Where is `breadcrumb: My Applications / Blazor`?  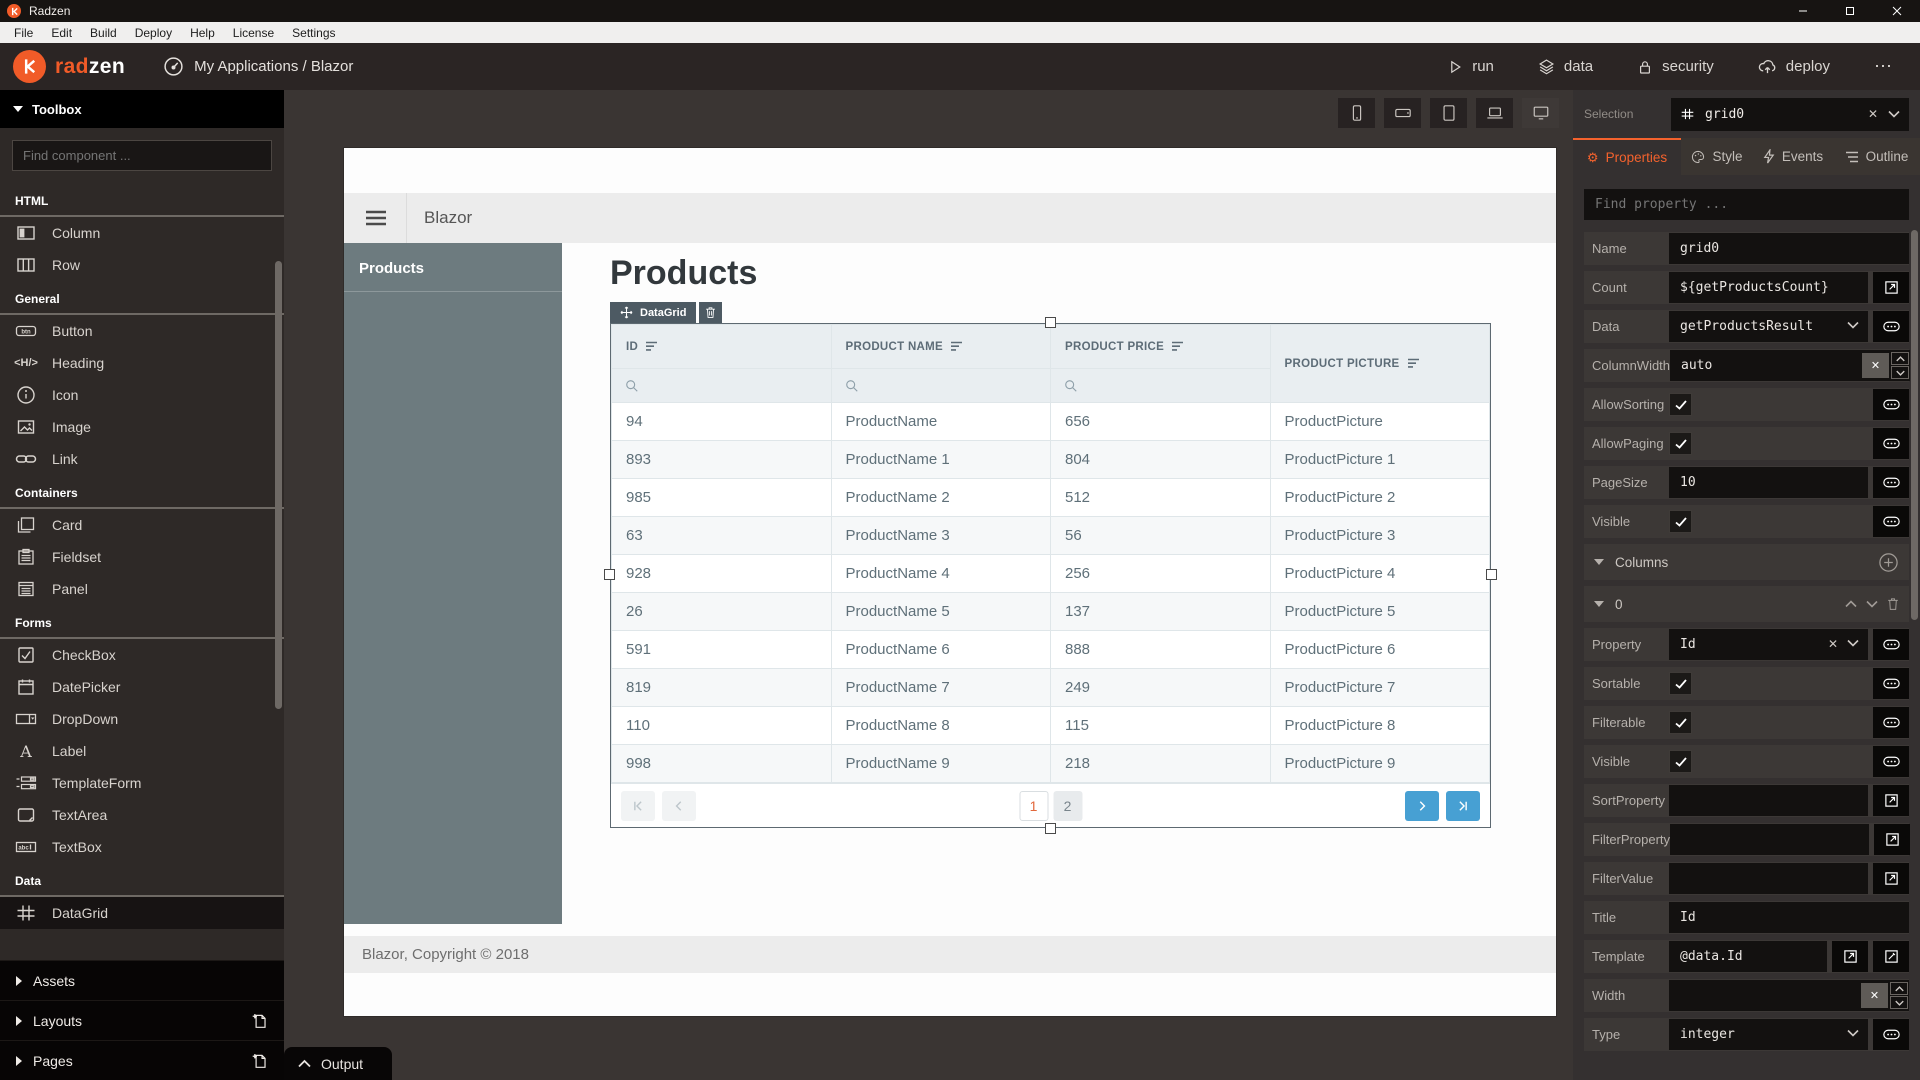 breadcrumb: My Applications / Blazor is located at coordinates (258, 66).